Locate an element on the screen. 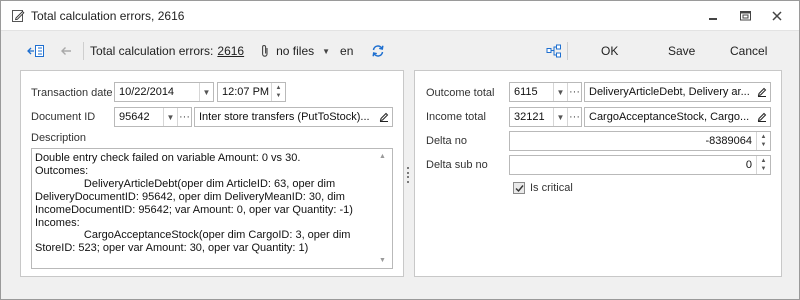 This screenshot has width=800, height=300. language-selector: en is located at coordinates (346, 51).